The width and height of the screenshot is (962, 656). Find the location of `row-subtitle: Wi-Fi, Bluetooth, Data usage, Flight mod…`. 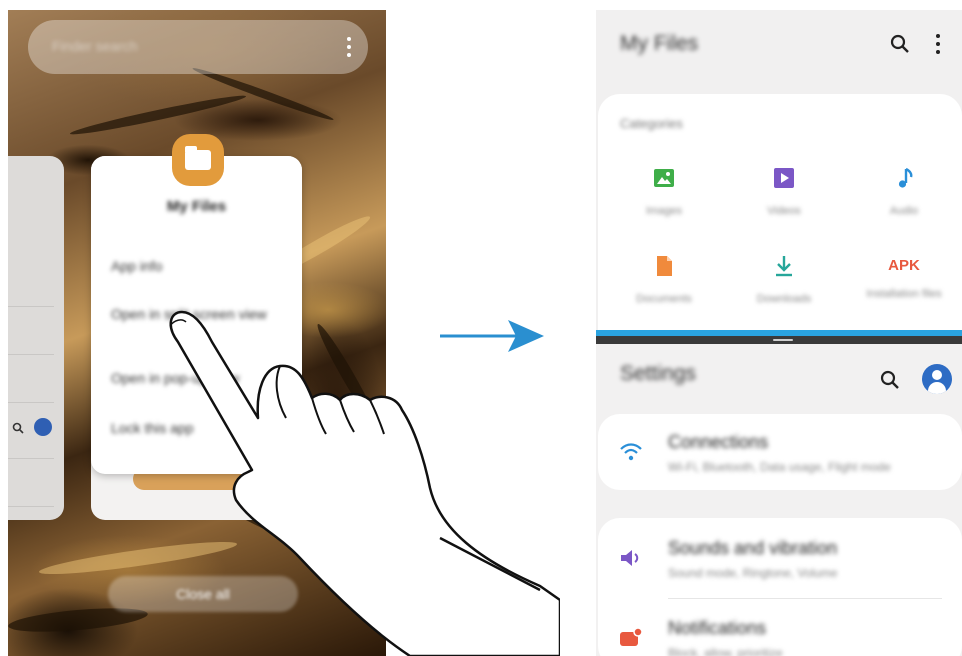

row-subtitle: Wi-Fi, Bluetooth, Data usage, Flight mod… is located at coordinates (779, 467).